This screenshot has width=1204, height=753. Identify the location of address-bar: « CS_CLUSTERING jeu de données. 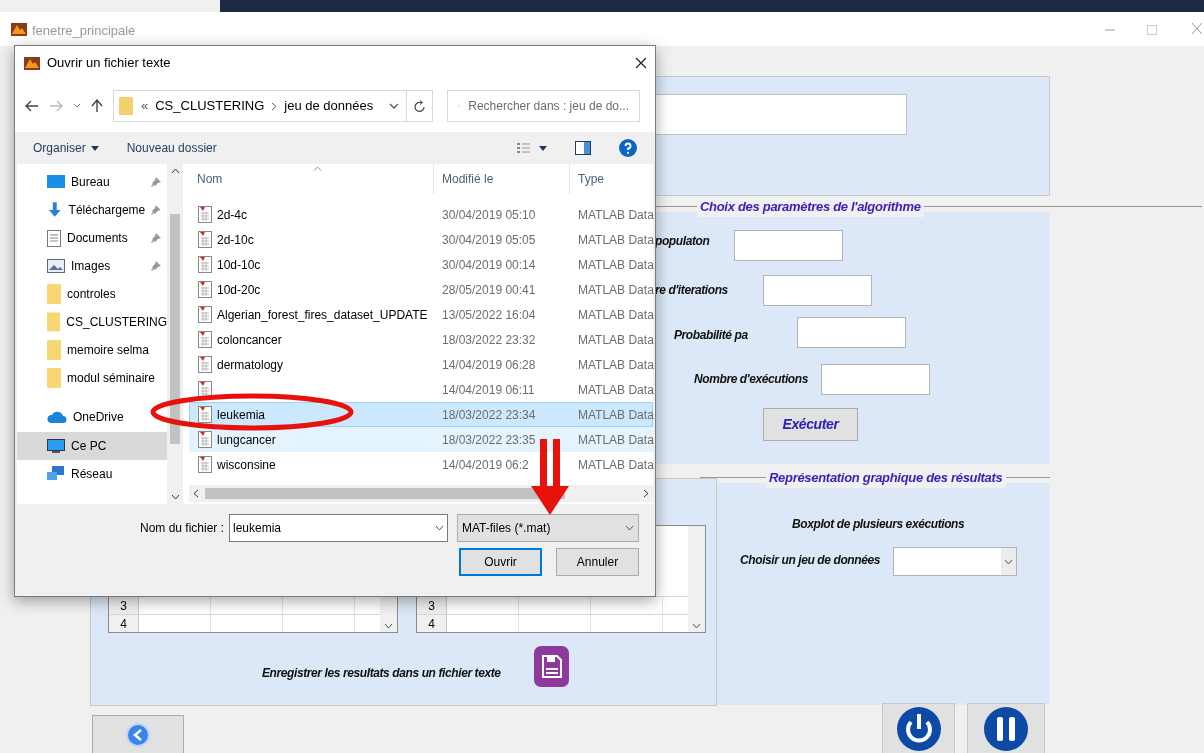
(273, 106).